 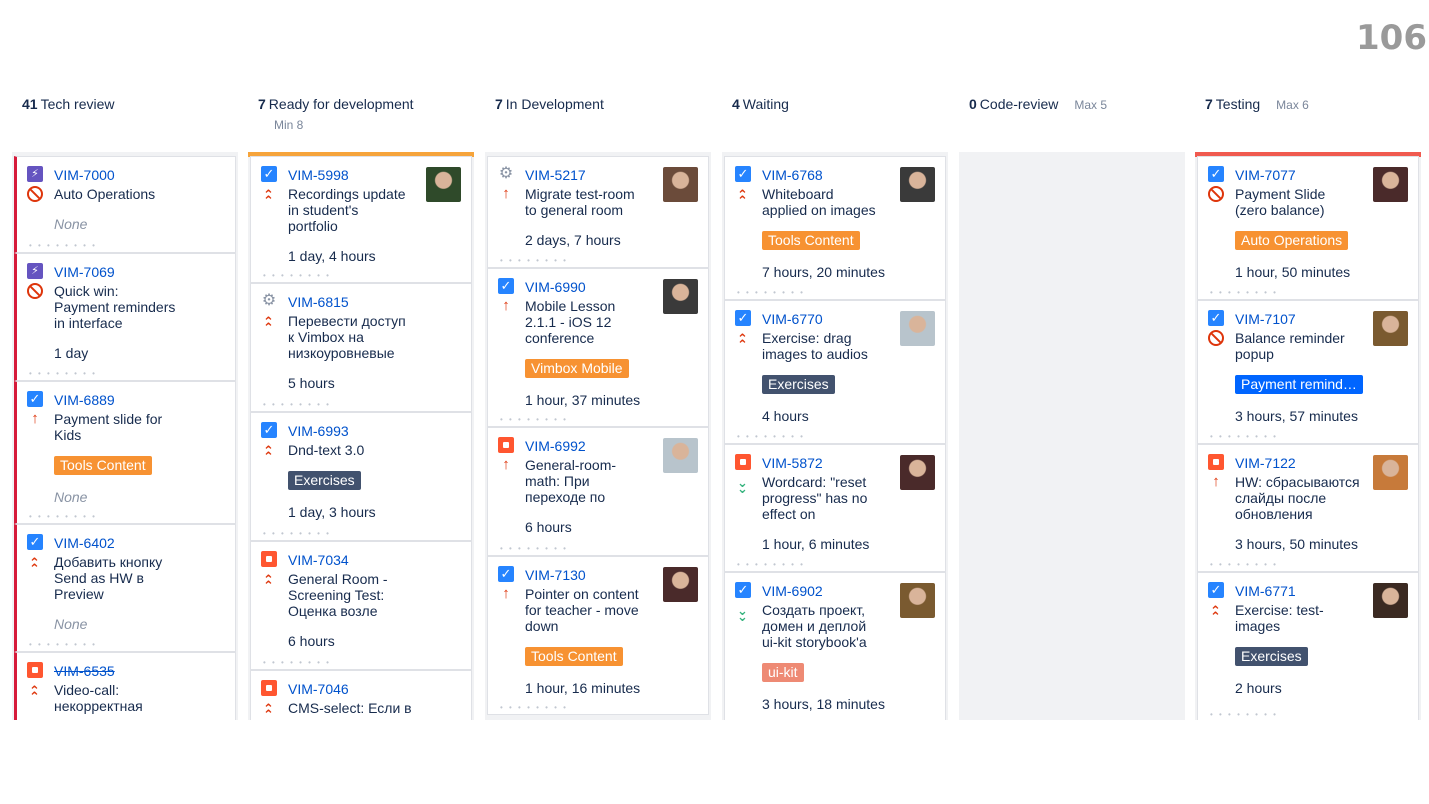 I want to click on issue-key: VIM-6993, so click(x=318, y=431).